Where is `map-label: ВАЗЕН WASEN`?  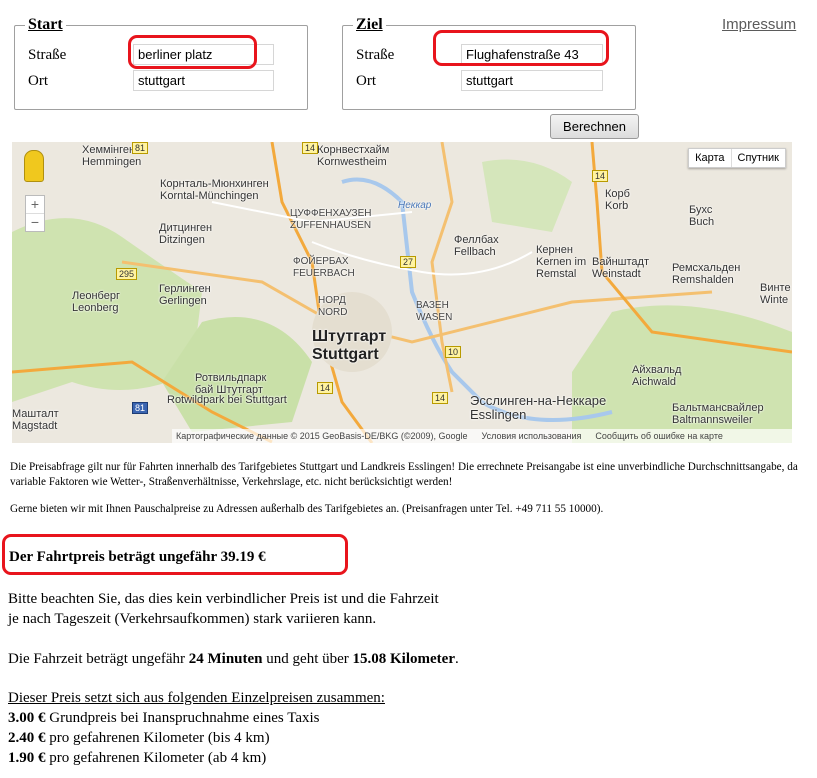
map-label: ВАЗЕН WASEN is located at coordinates (434, 311).